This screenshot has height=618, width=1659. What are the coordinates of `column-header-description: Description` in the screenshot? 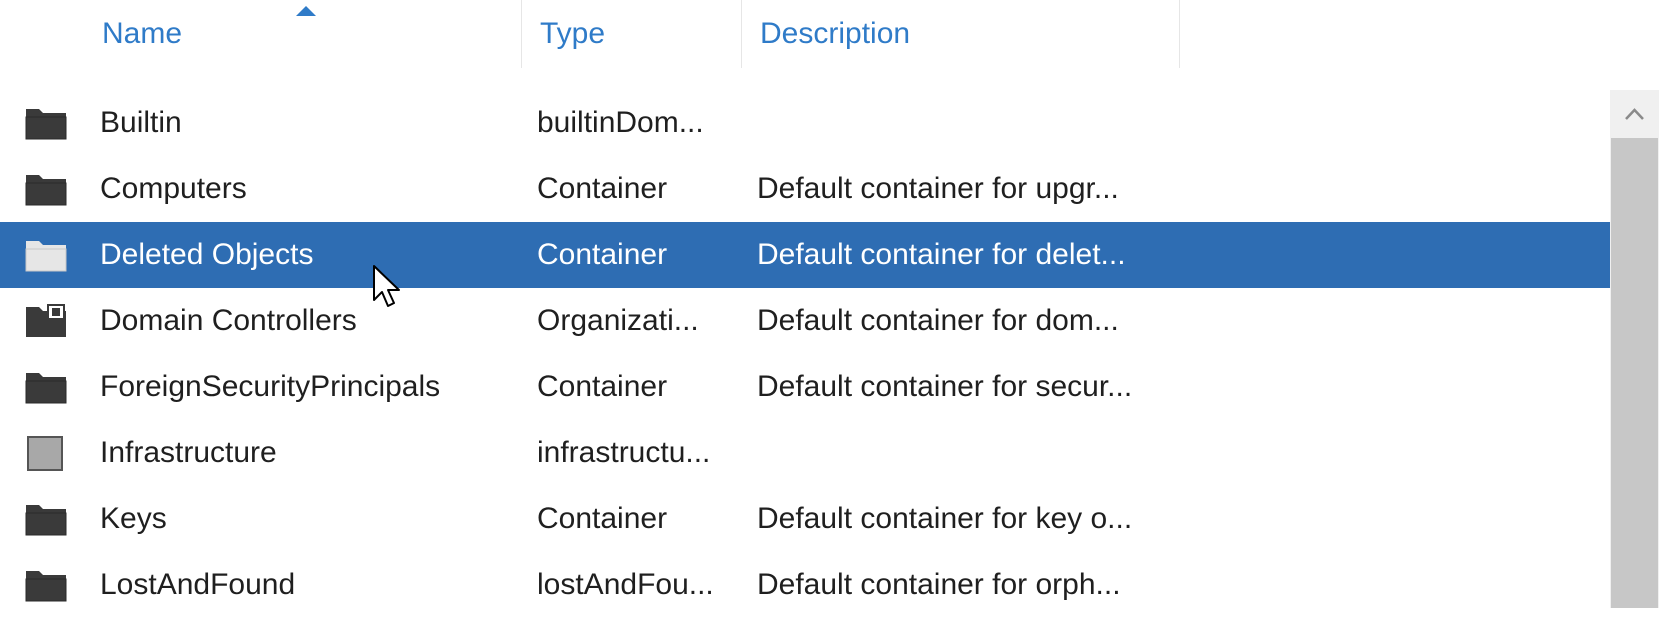 It's located at (961, 34).